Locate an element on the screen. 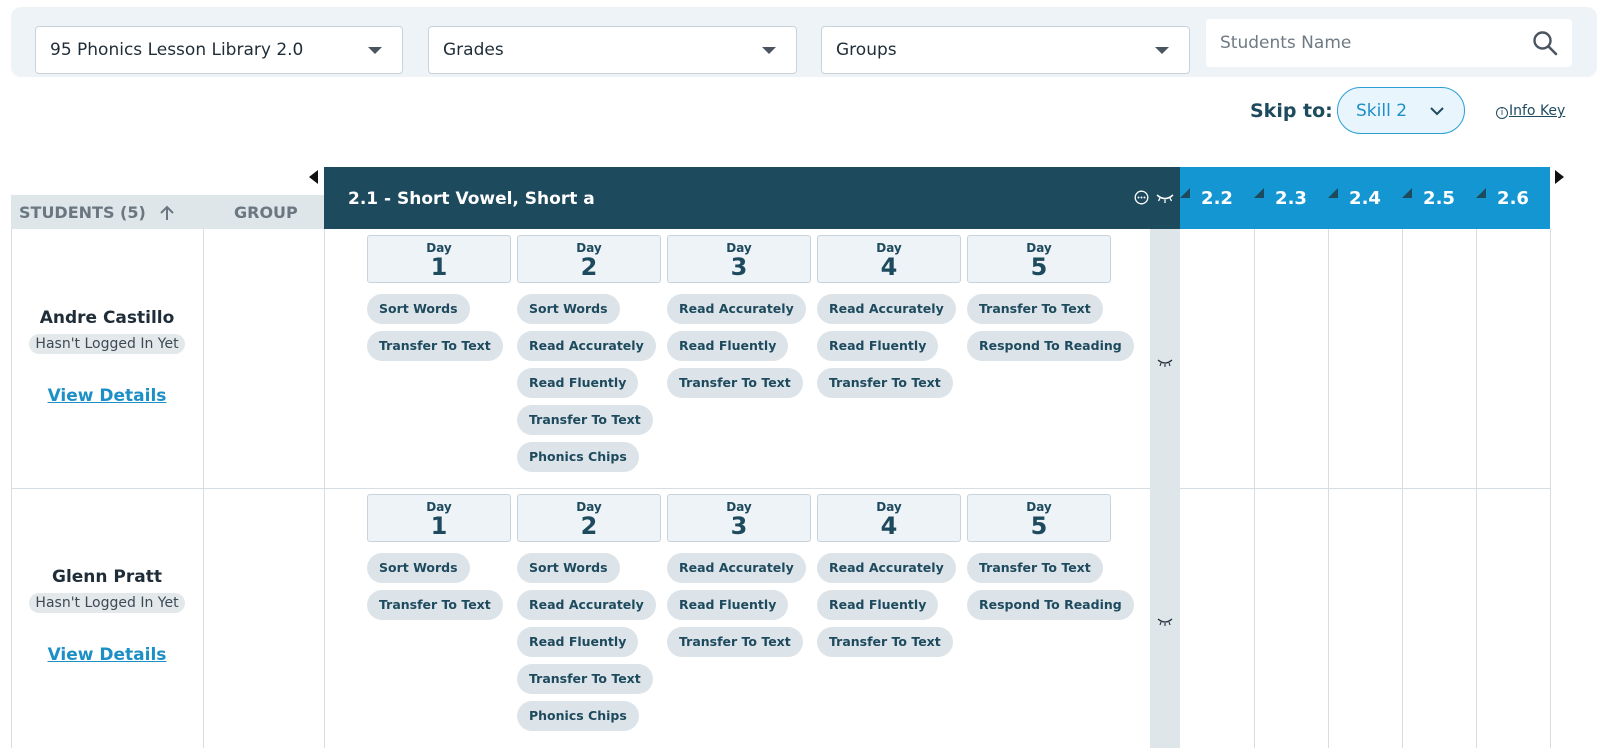 Image resolution: width=1606 pixels, height=748 pixels. hide-eye-icon is located at coordinates (1165, 198).